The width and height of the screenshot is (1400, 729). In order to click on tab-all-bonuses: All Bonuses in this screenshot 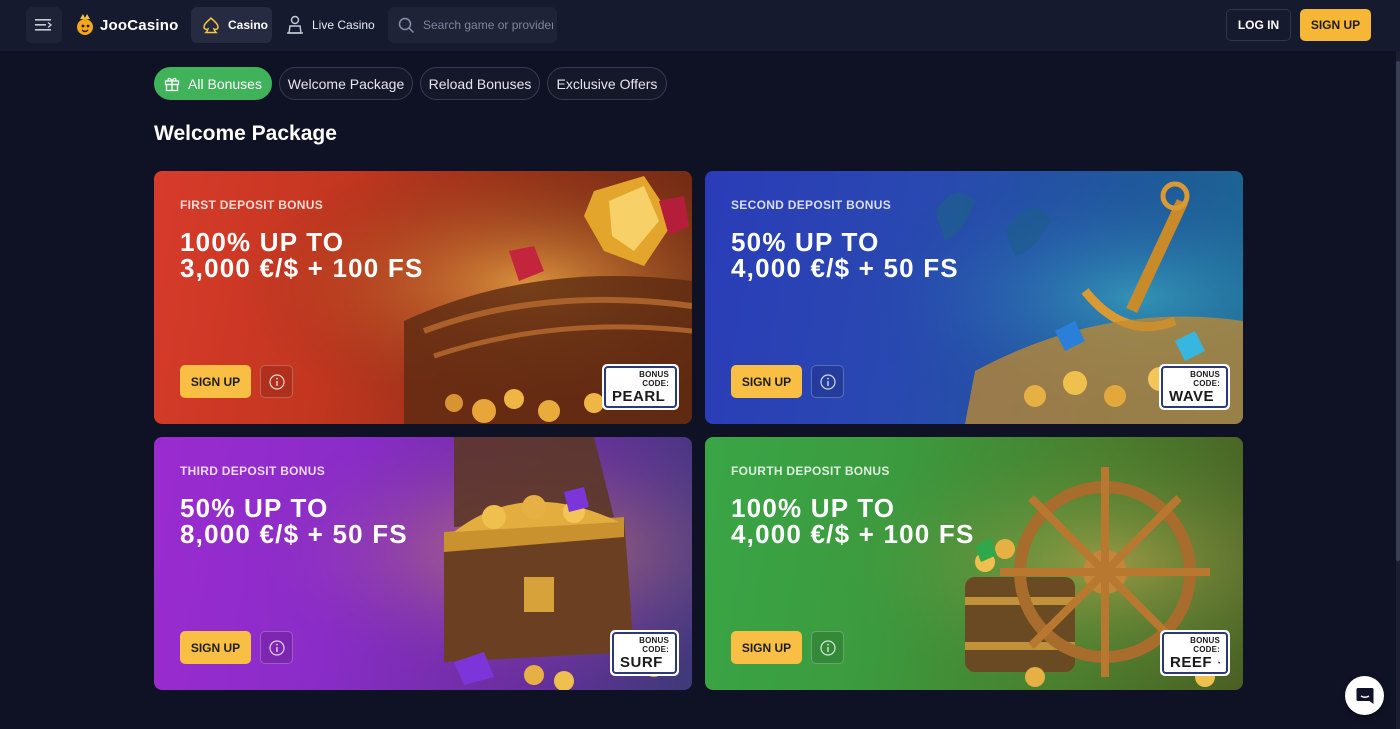, I will do `click(213, 83)`.